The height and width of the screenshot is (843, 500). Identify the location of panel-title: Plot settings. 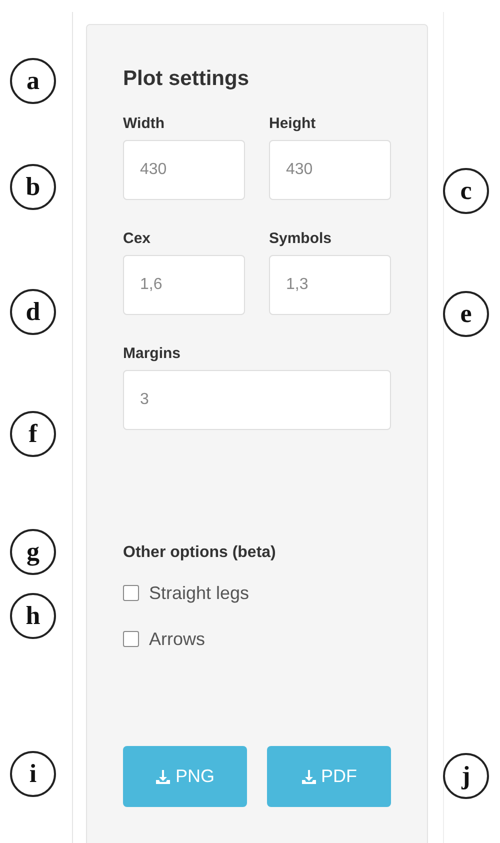
(186, 79).